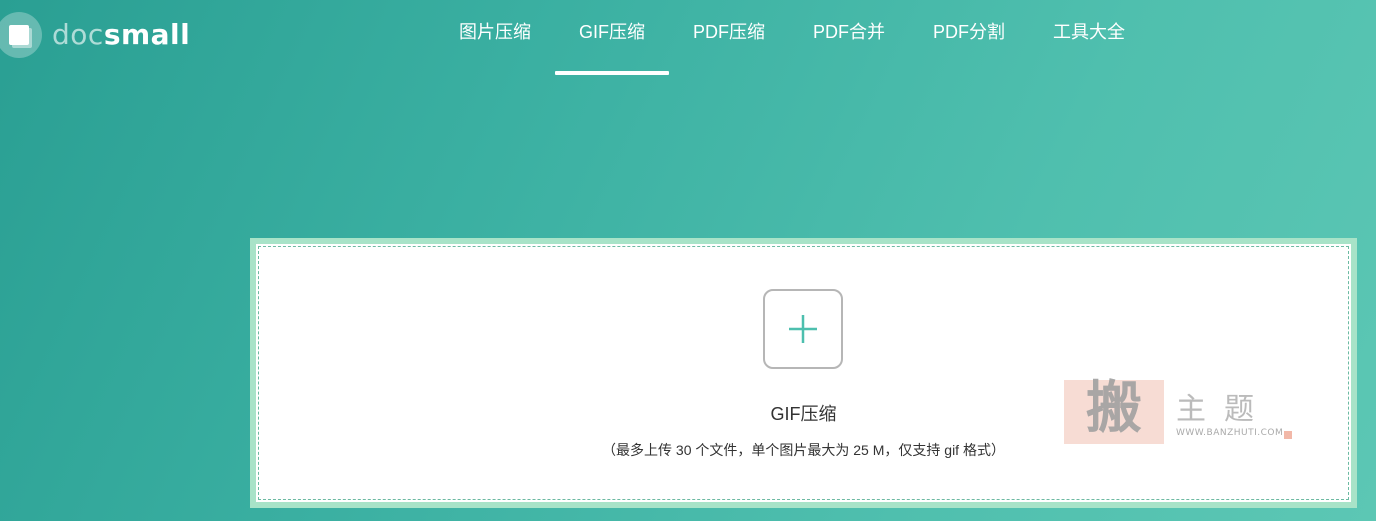 This screenshot has height=521, width=1376. I want to click on logo: docsmall, so click(95, 35).